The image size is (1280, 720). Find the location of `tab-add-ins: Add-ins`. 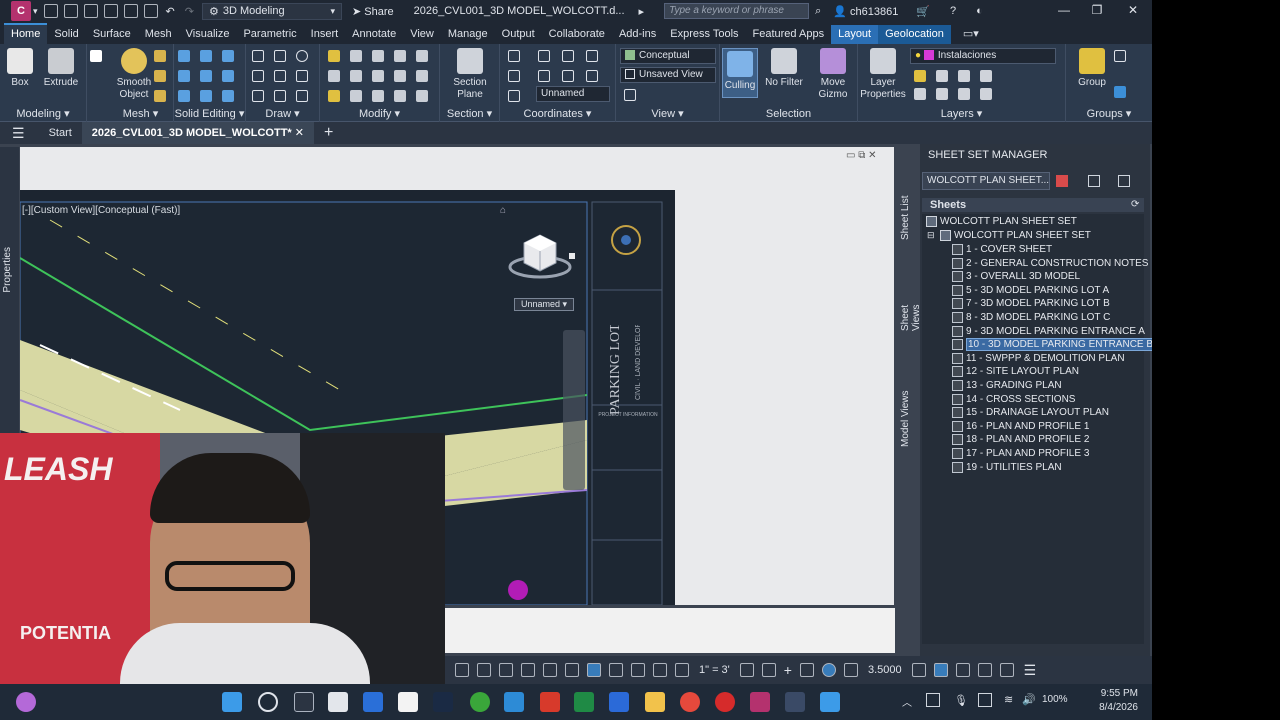

tab-add-ins: Add-ins is located at coordinates (637, 34).